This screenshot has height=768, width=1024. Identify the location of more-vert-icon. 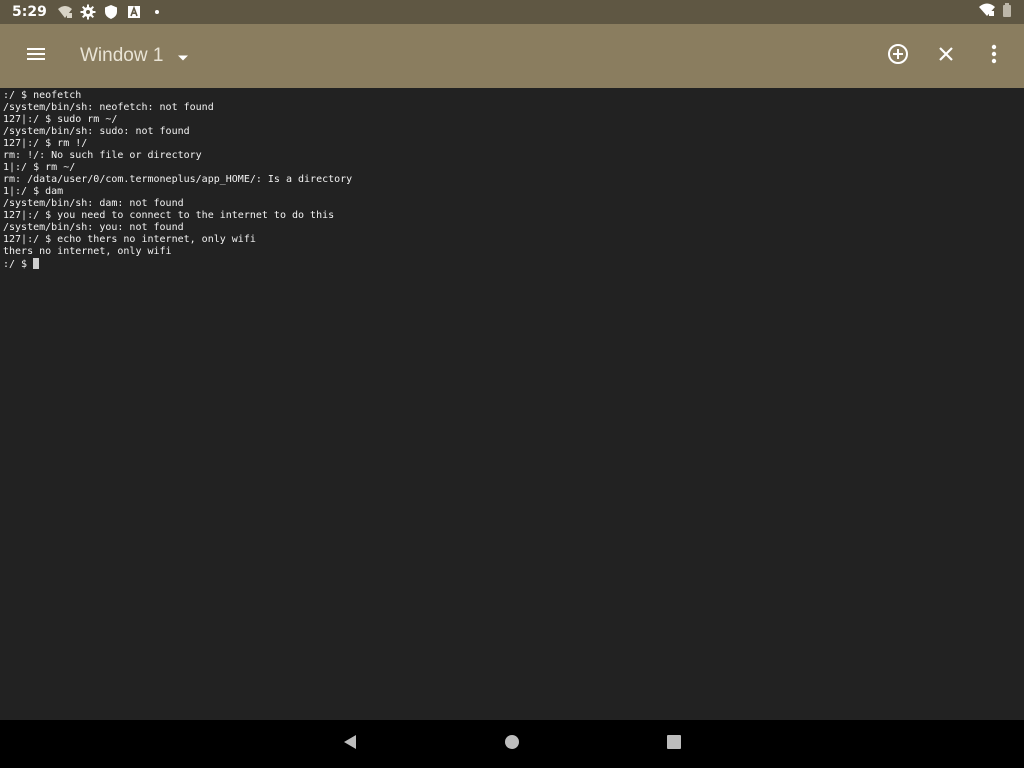
(994, 56).